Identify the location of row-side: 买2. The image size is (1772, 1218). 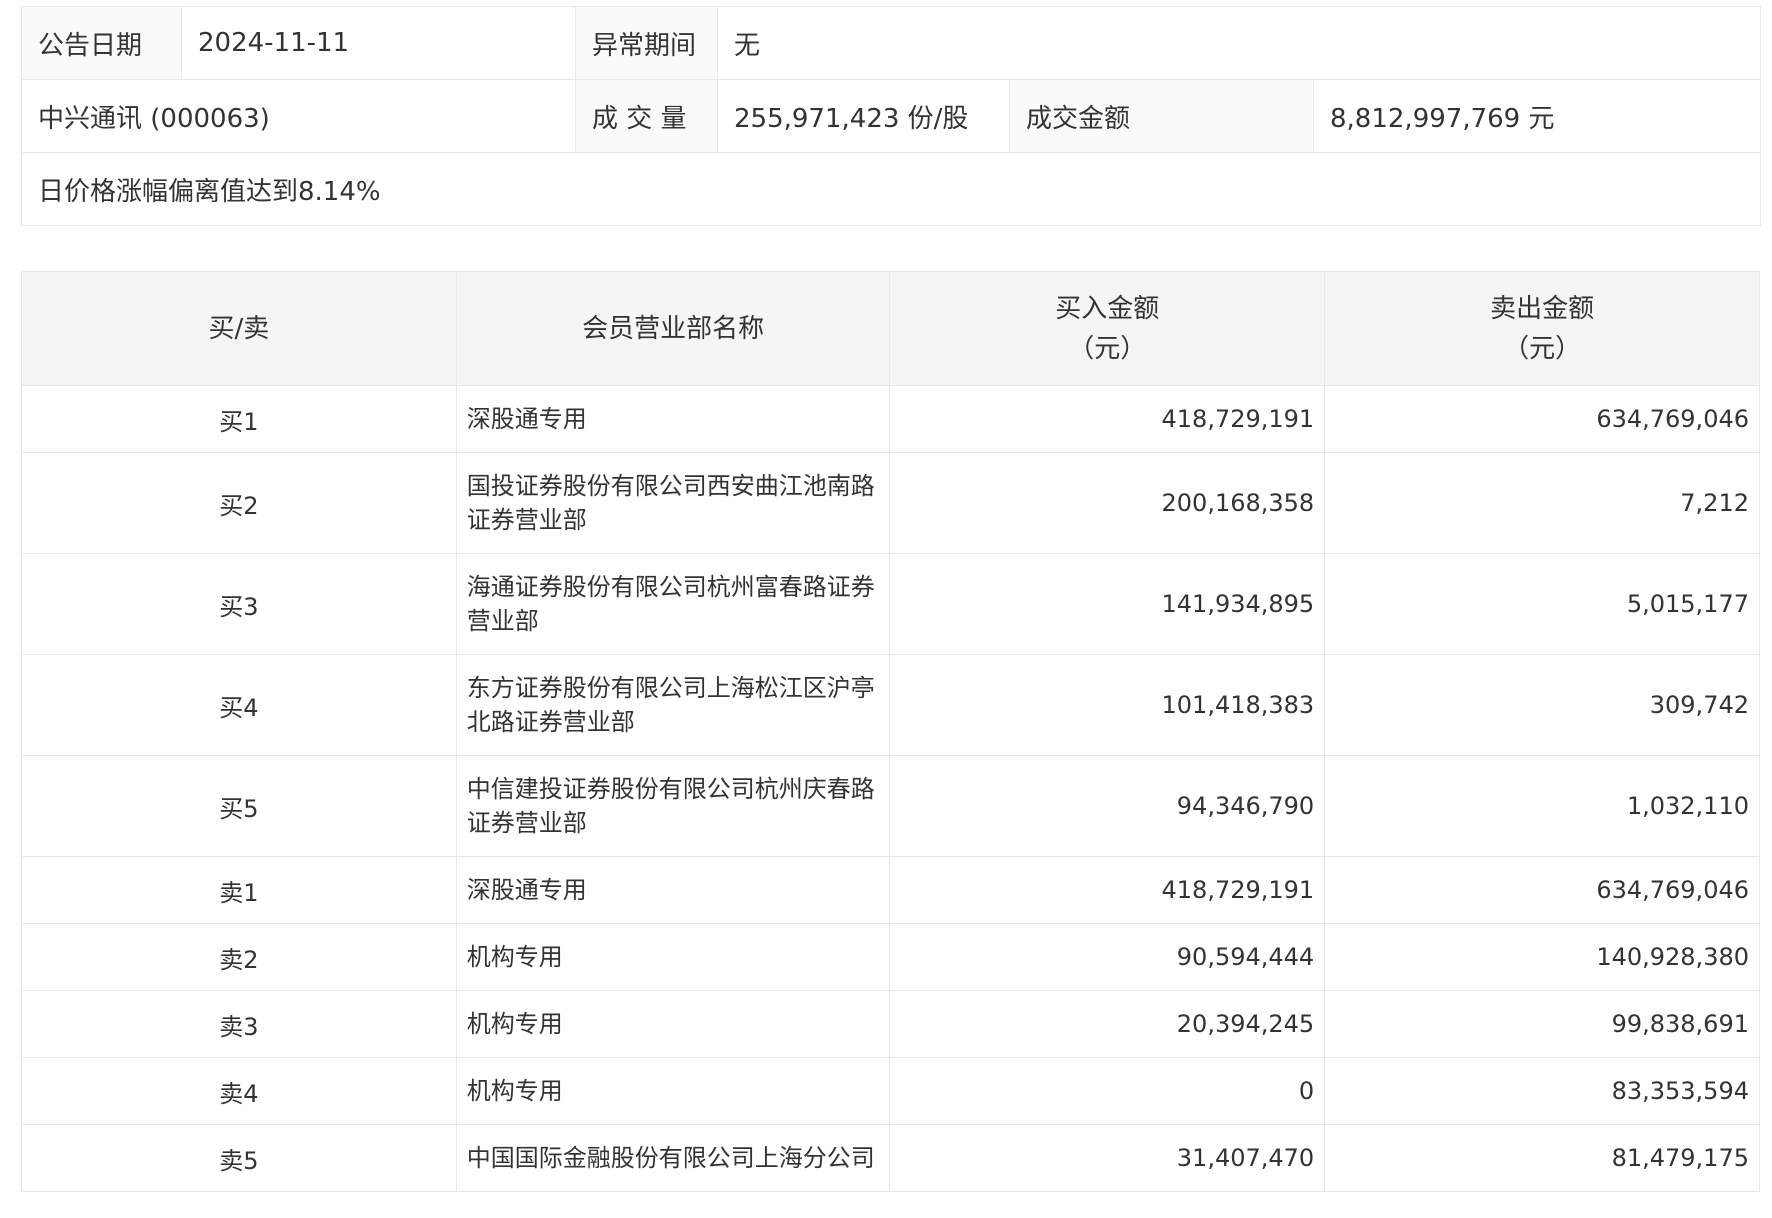
(239, 503).